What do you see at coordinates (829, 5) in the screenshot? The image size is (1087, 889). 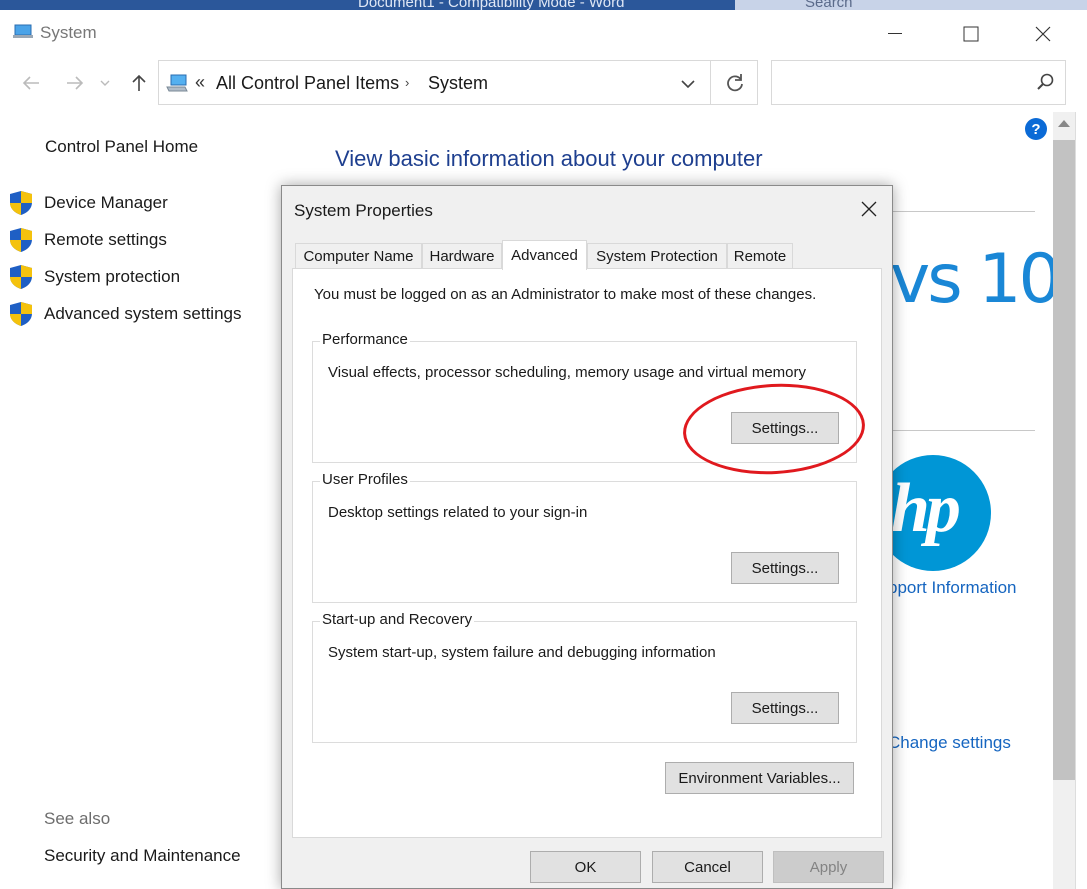 I see `word-search-label: Search` at bounding box center [829, 5].